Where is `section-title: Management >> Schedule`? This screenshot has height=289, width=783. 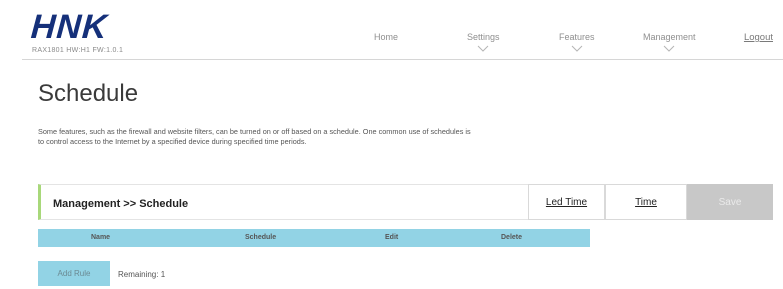 section-title: Management >> Schedule is located at coordinates (121, 204).